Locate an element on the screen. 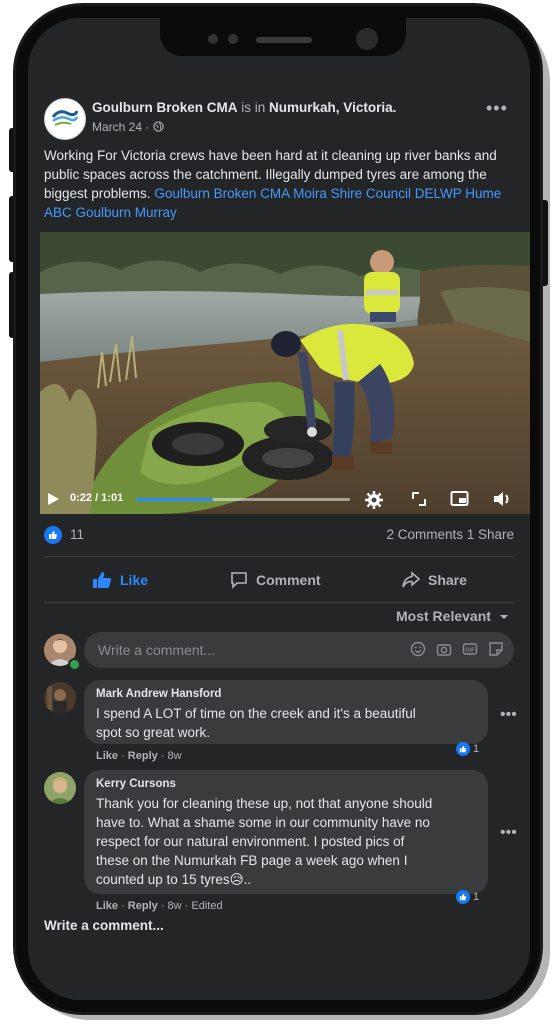  comment-label: Comment is located at coordinates (288, 580).